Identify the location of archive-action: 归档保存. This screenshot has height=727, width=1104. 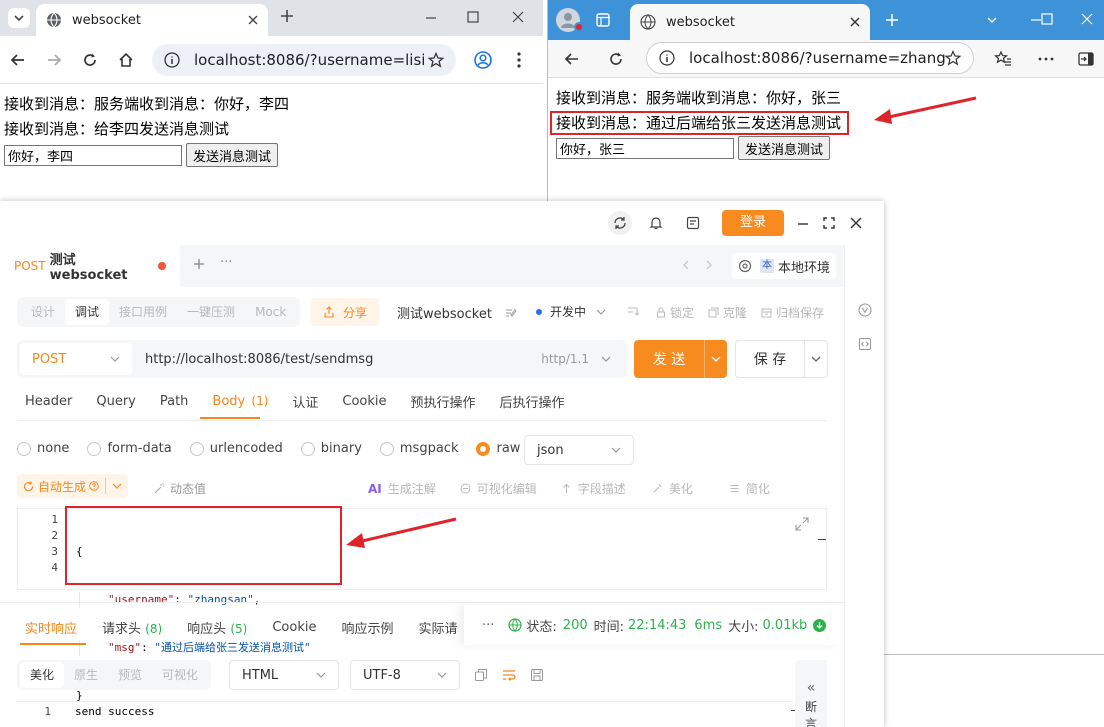
(800, 312).